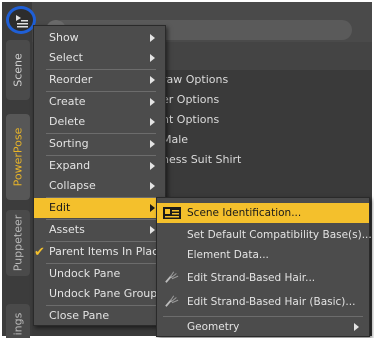  What do you see at coordinates (99, 38) in the screenshot?
I see `menu-item-show: Show` at bounding box center [99, 38].